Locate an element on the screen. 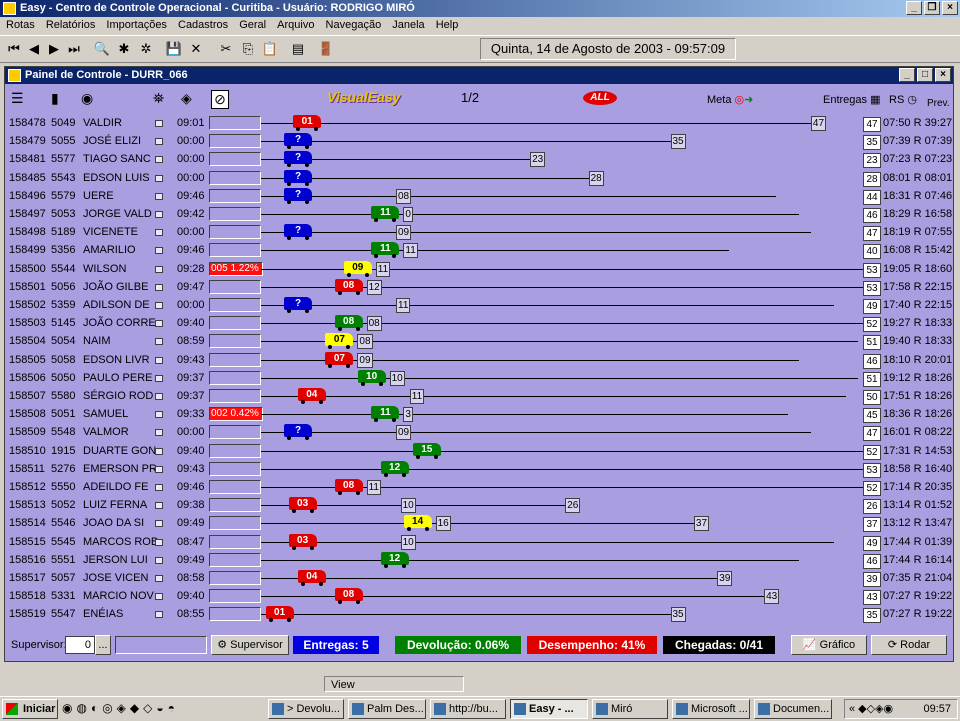 This screenshot has width=960, height=721. menu-geral: Geral is located at coordinates (252, 25).